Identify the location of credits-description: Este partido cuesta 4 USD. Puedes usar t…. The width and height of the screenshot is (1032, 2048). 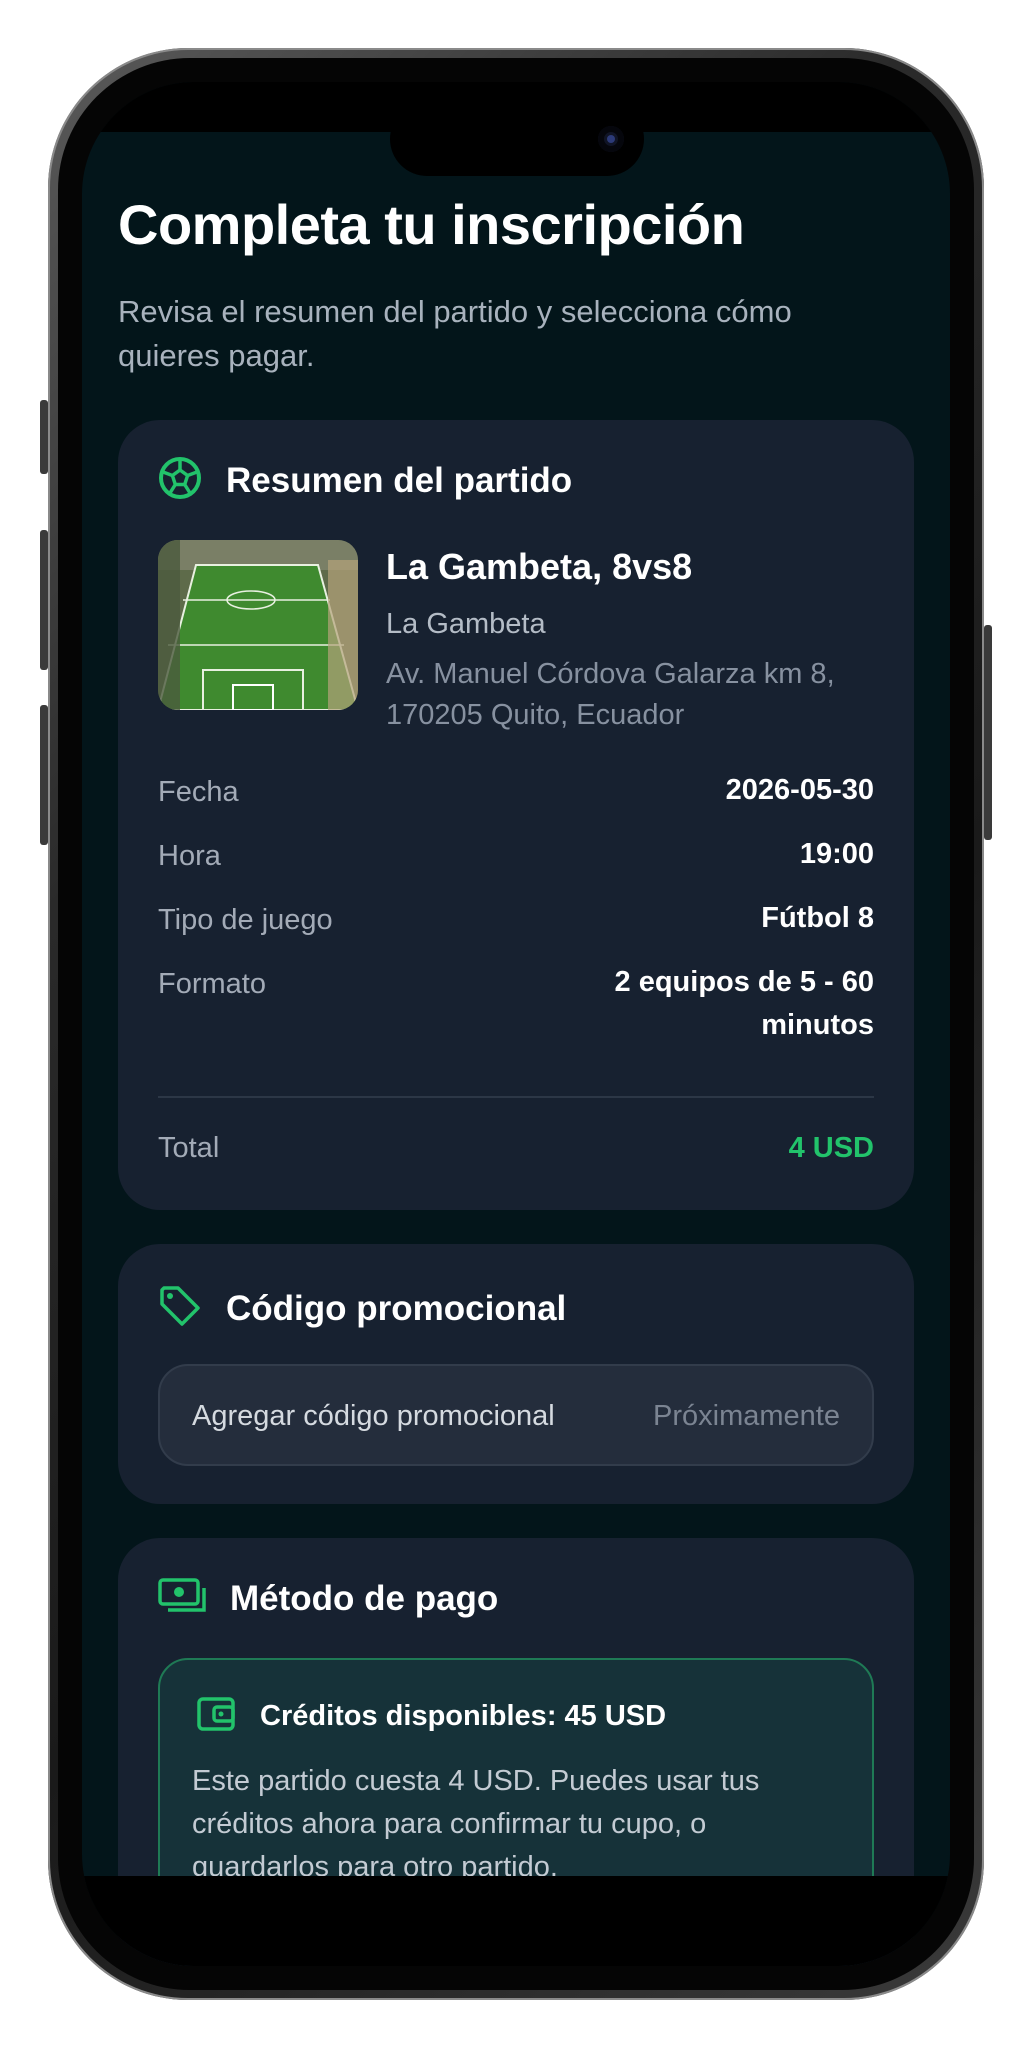
(476, 1824).